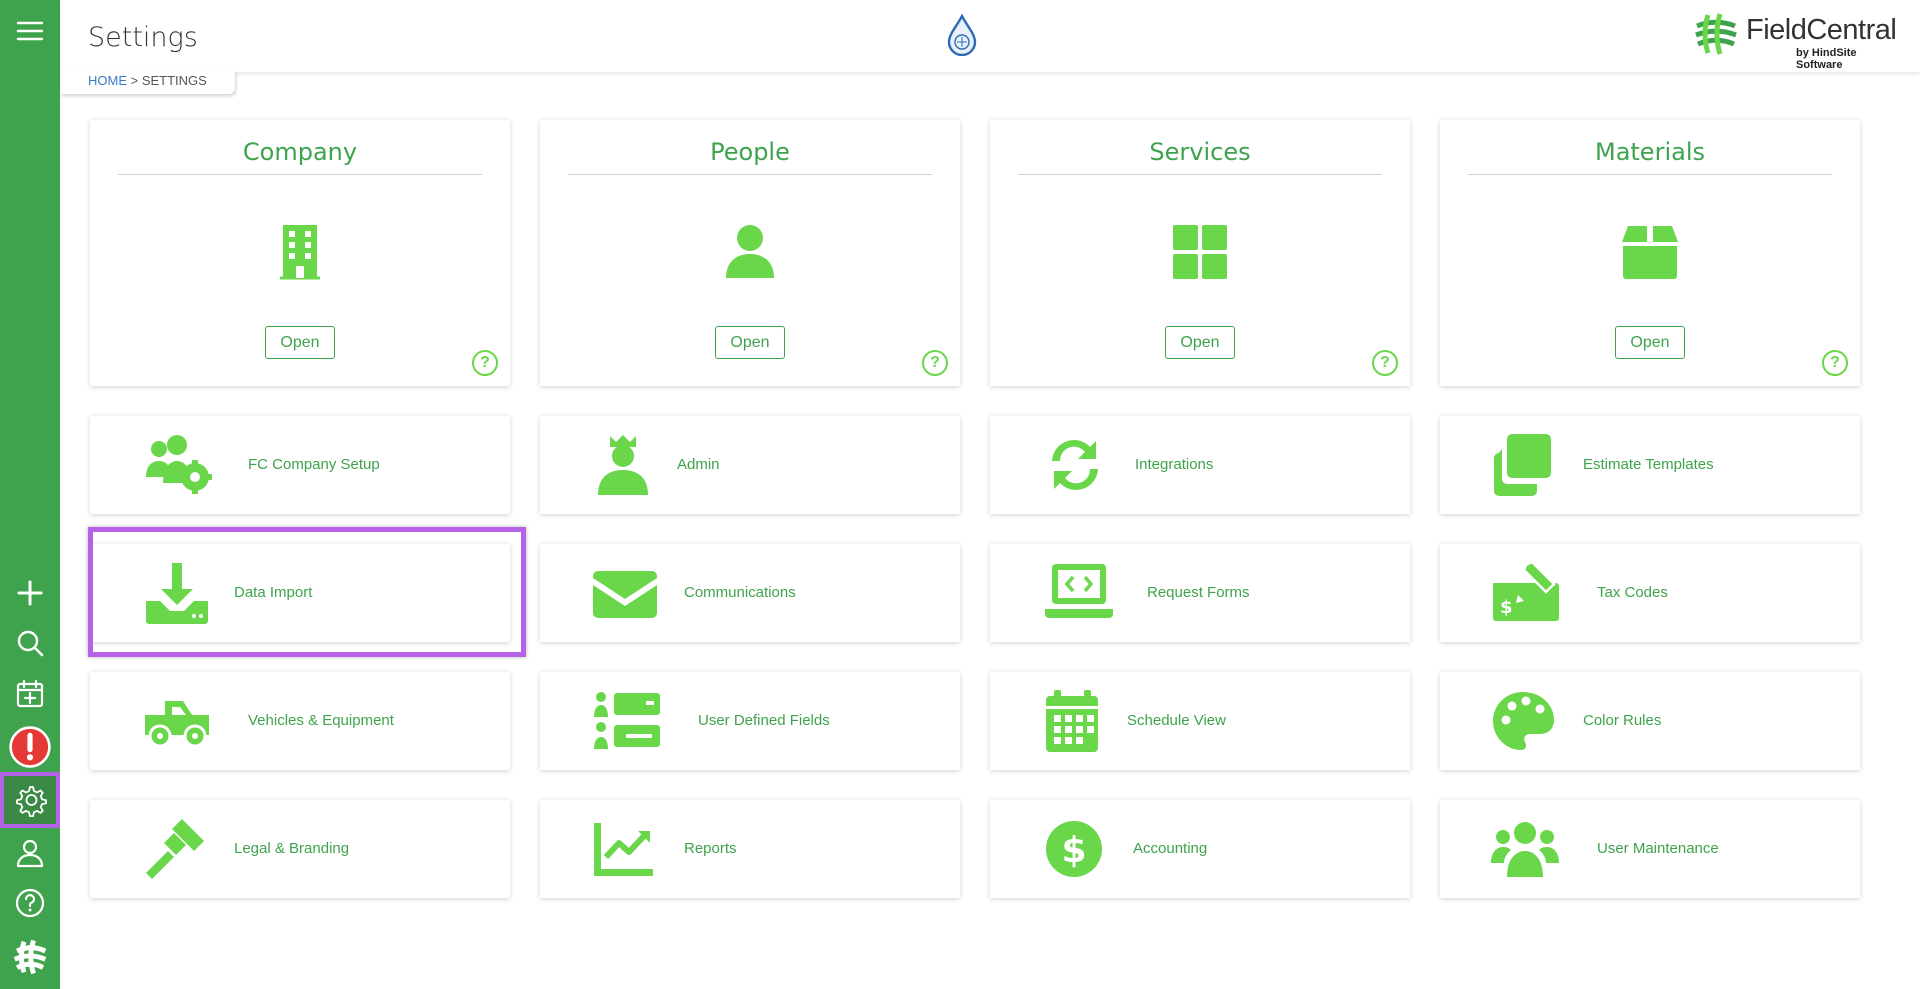 This screenshot has width=1920, height=989. I want to click on tile-label: Estimate Templates, so click(1648, 464).